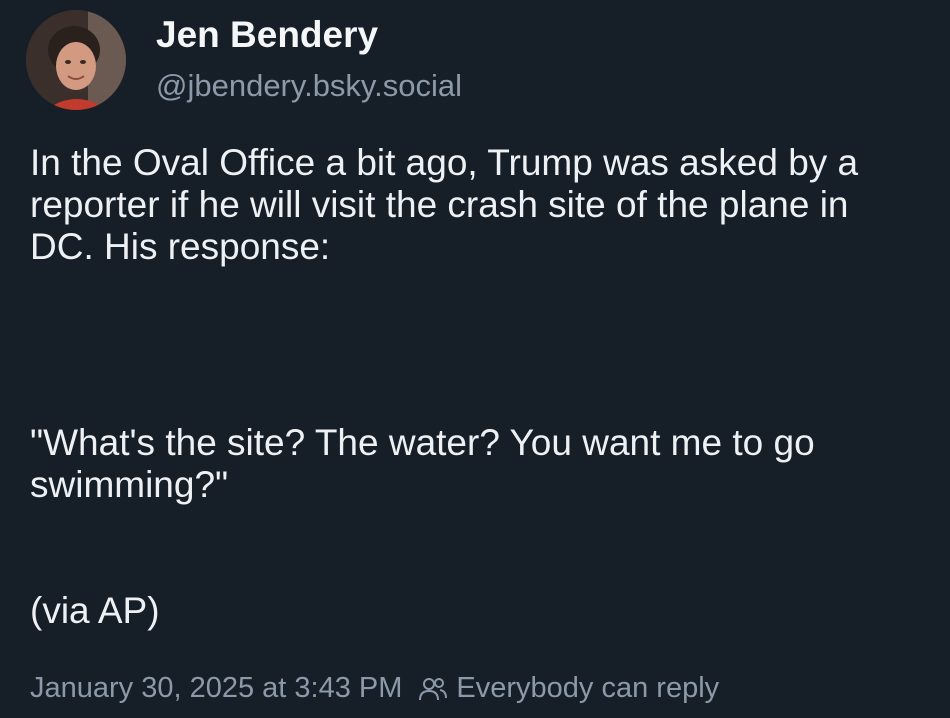 The image size is (950, 718). What do you see at coordinates (216, 688) in the screenshot?
I see `post-timestamp: January 30, 2025 at 3:43 PM` at bounding box center [216, 688].